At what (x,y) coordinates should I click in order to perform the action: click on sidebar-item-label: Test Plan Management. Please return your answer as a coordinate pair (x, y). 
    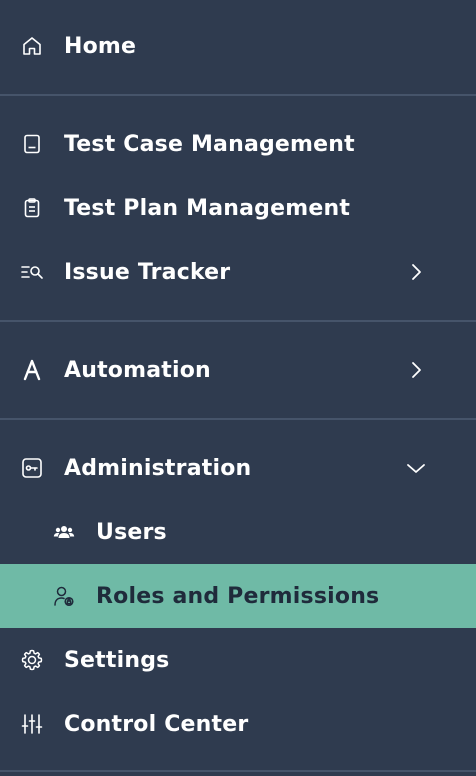
    Looking at the image, I should click on (207, 208).